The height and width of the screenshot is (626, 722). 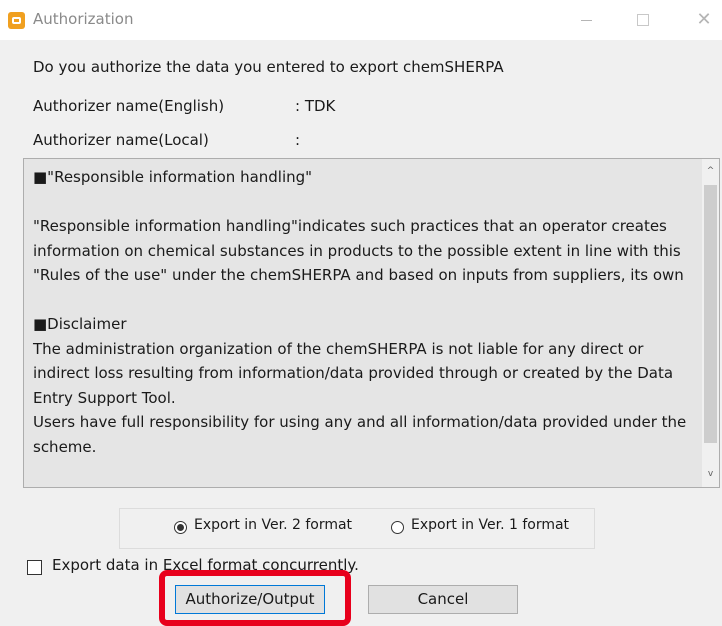 What do you see at coordinates (397, 527) in the screenshot?
I see `format-ver1-radio` at bounding box center [397, 527].